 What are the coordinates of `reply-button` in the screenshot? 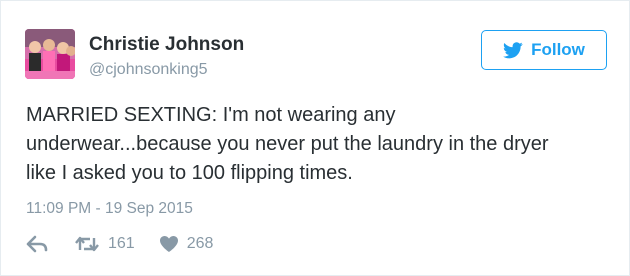 It's located at (37, 244).